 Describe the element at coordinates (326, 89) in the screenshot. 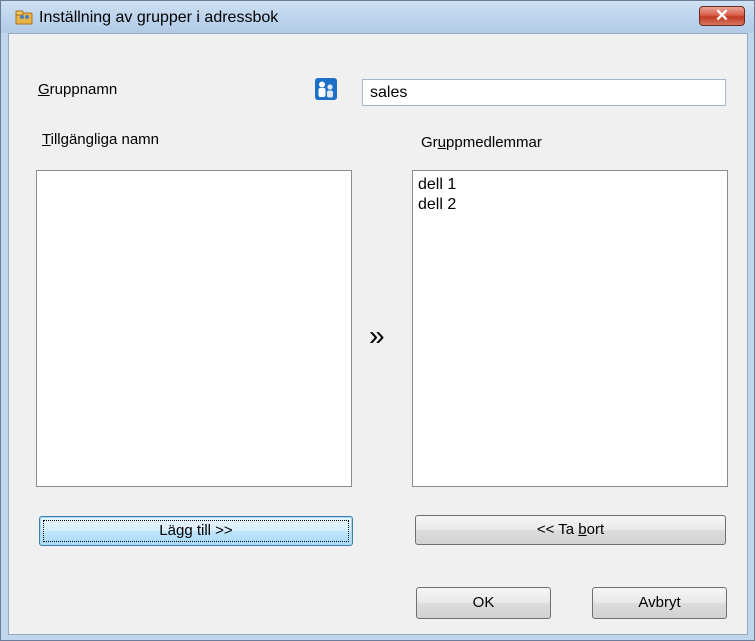

I see `group-people-icon` at that location.